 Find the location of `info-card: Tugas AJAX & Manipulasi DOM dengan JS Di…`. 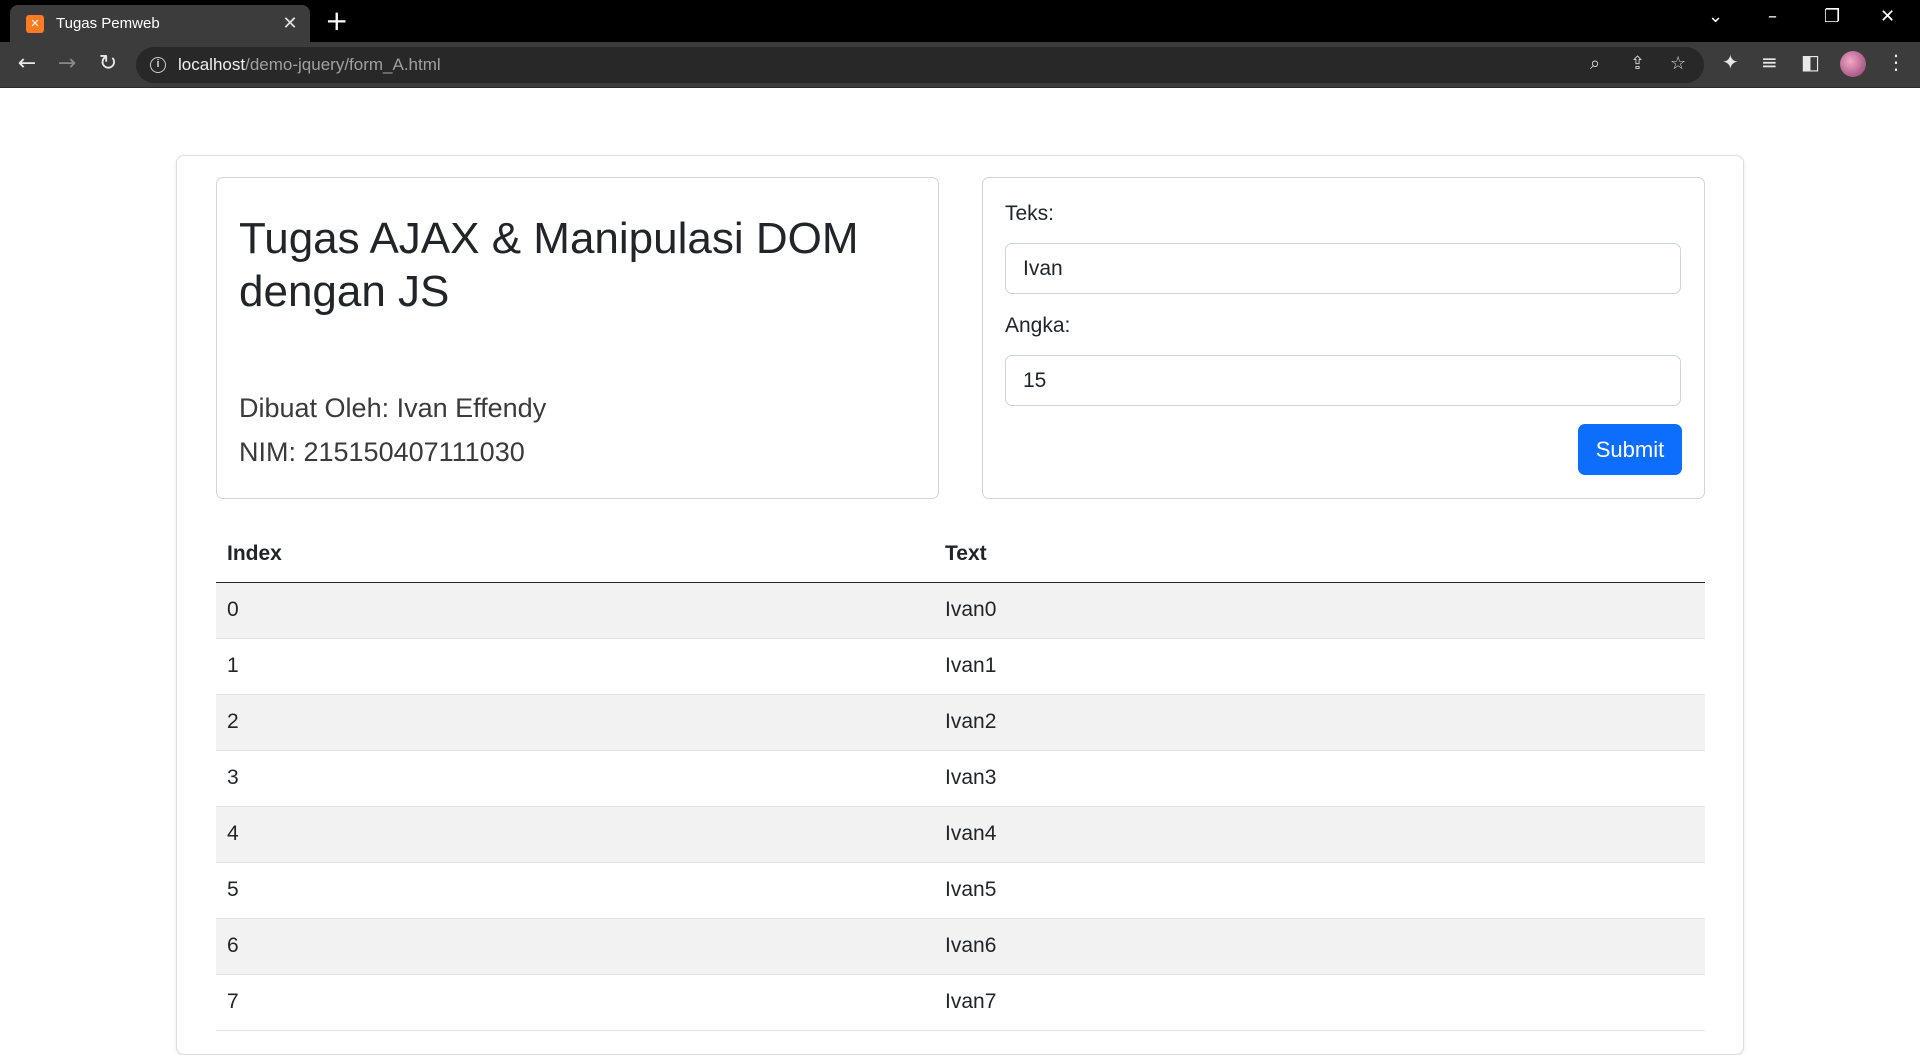

info-card: Tugas AJAX & Manipulasi DOM dengan JS Di… is located at coordinates (577, 338).